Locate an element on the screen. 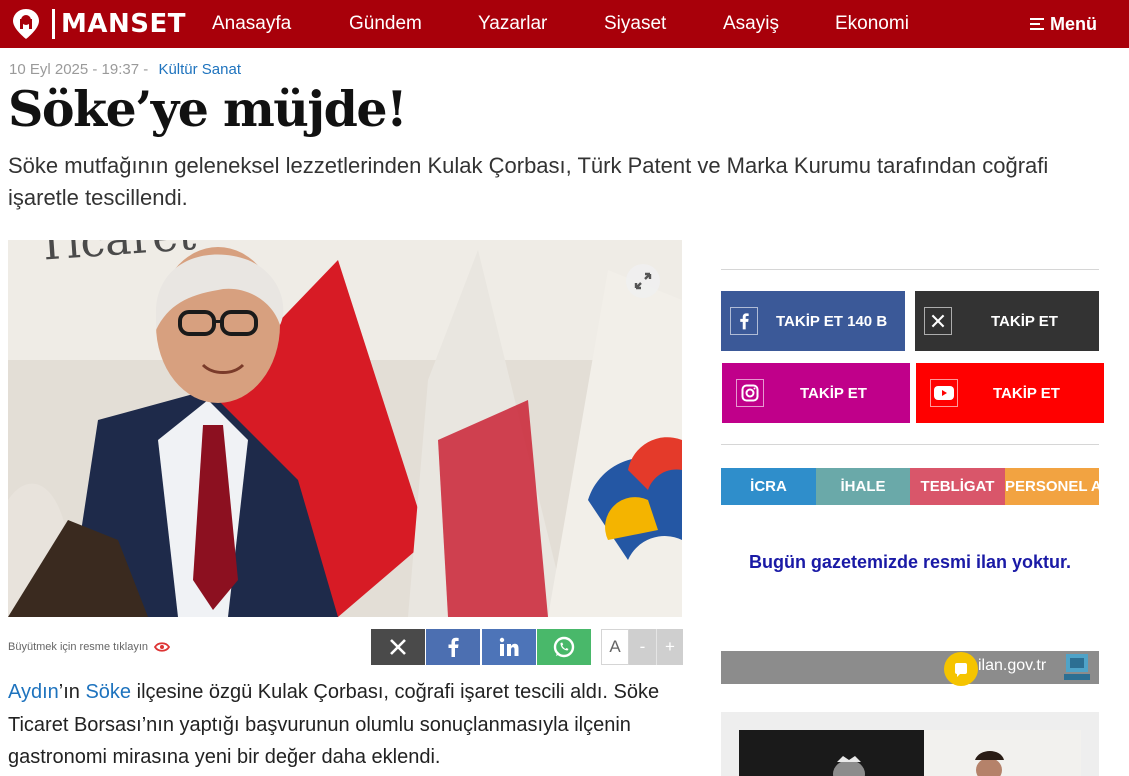 This screenshot has height=776, width=1129. sidebar-divider-top is located at coordinates (910, 269).